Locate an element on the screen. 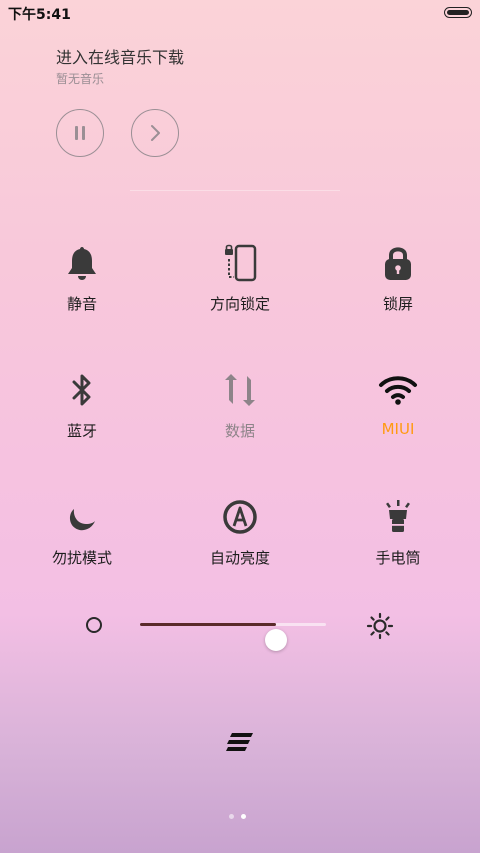 This screenshot has width=480, height=853. page-indicator is located at coordinates (241, 816).